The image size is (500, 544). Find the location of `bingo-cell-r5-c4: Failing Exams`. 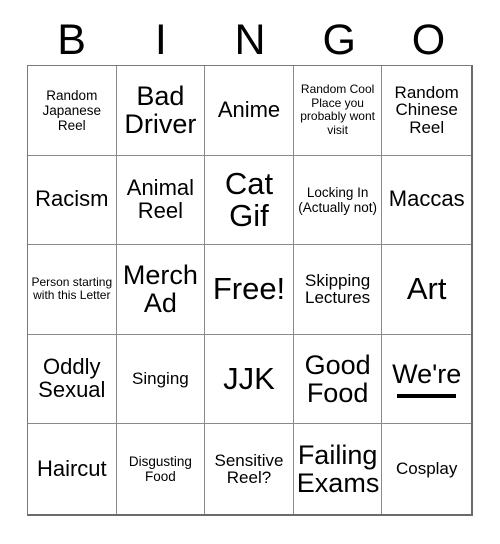

bingo-cell-r5-c4: Failing Exams is located at coordinates (338, 469).